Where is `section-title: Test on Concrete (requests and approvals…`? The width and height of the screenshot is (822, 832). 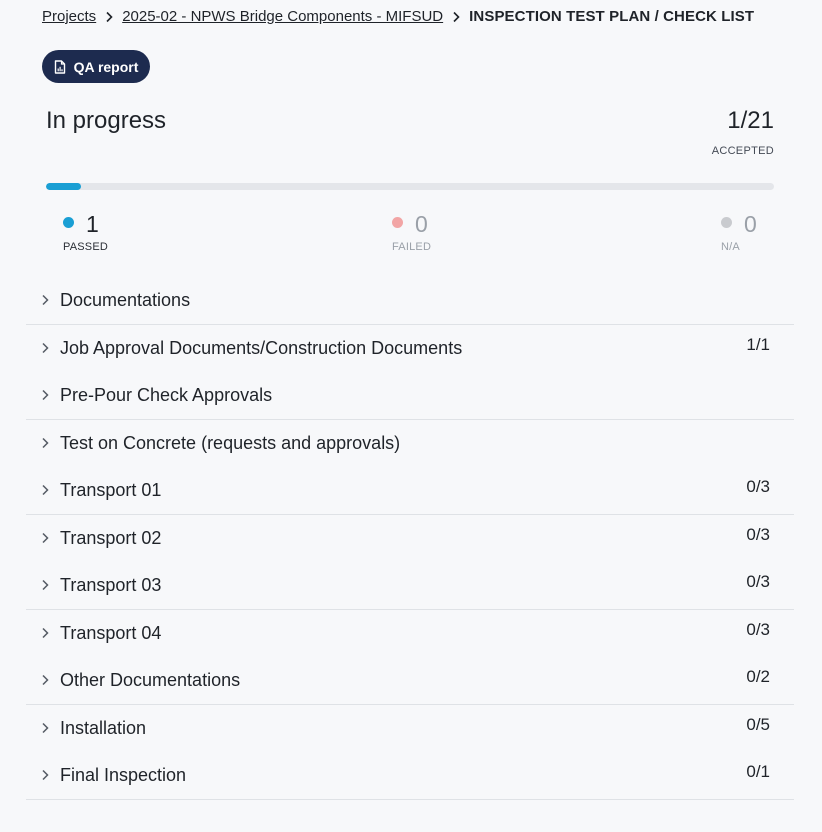
section-title: Test on Concrete (requests and approvals… is located at coordinates (230, 442).